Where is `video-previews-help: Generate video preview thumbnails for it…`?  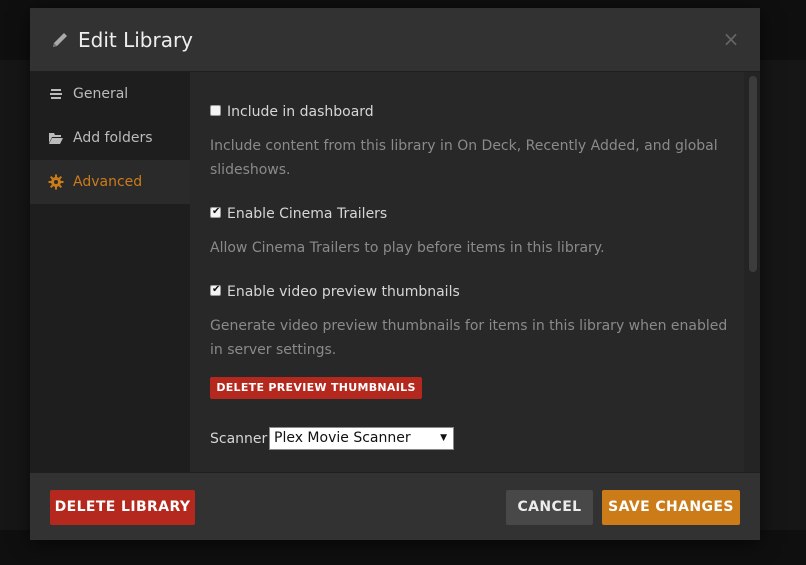 video-previews-help: Generate video preview thumbnails for it… is located at coordinates (469, 338).